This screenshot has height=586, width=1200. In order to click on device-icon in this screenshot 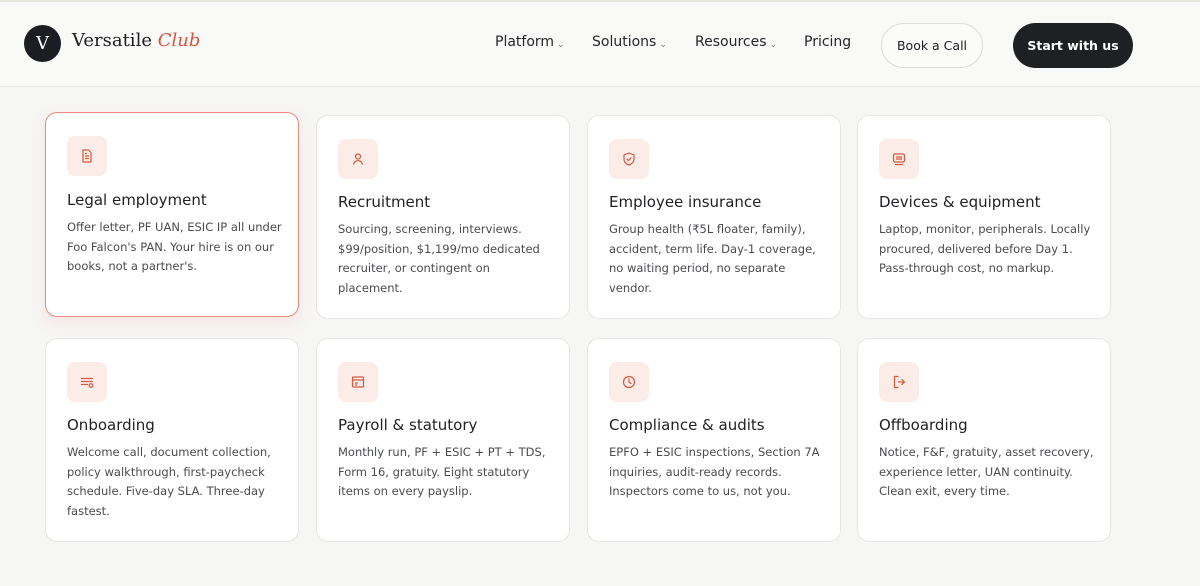, I will do `click(899, 159)`.